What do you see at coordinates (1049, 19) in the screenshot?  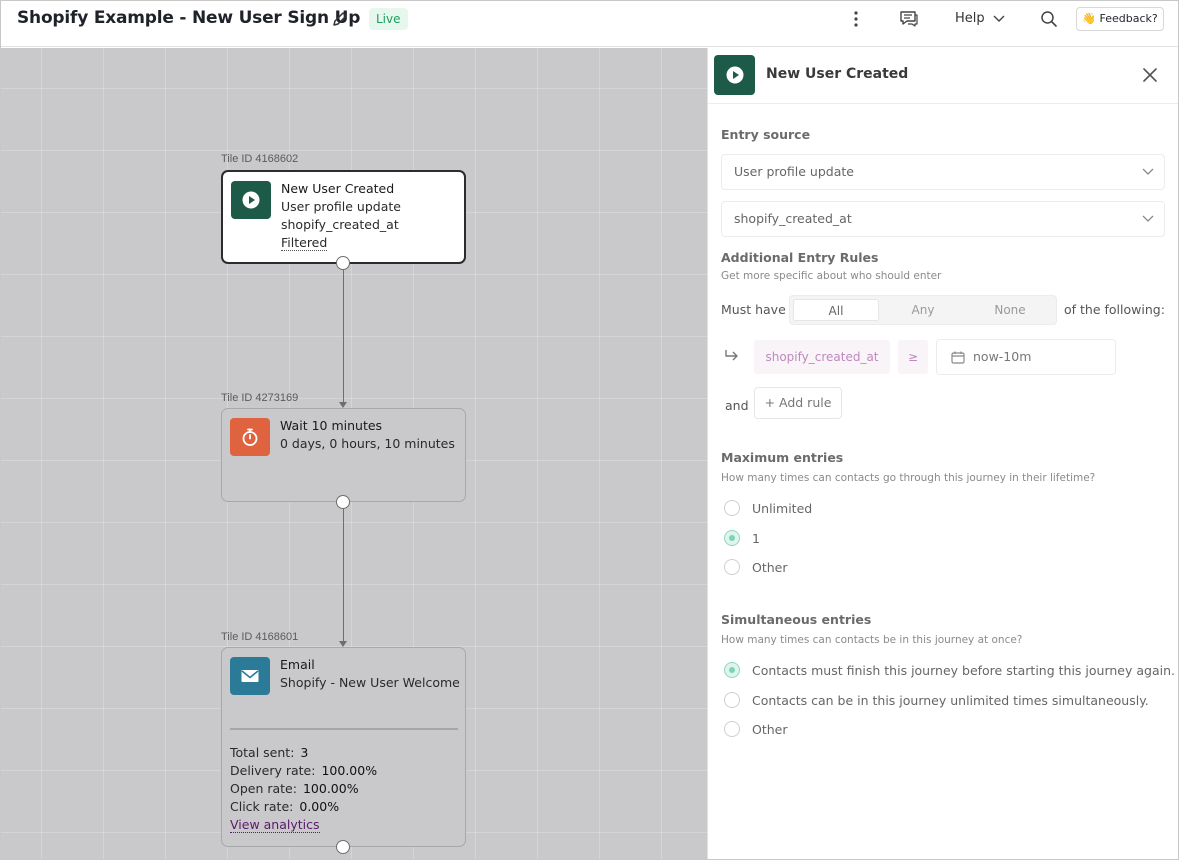 I see `search-icon` at bounding box center [1049, 19].